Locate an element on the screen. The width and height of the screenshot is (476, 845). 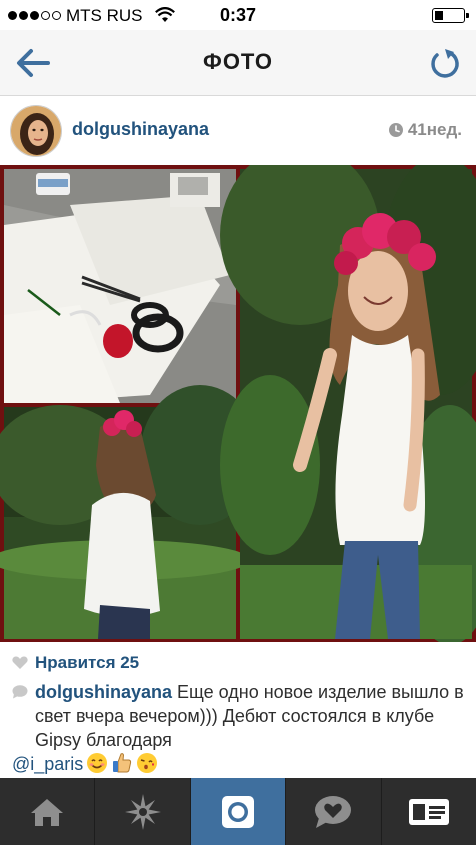
collage-panel-sewing is located at coordinates (120, 286).